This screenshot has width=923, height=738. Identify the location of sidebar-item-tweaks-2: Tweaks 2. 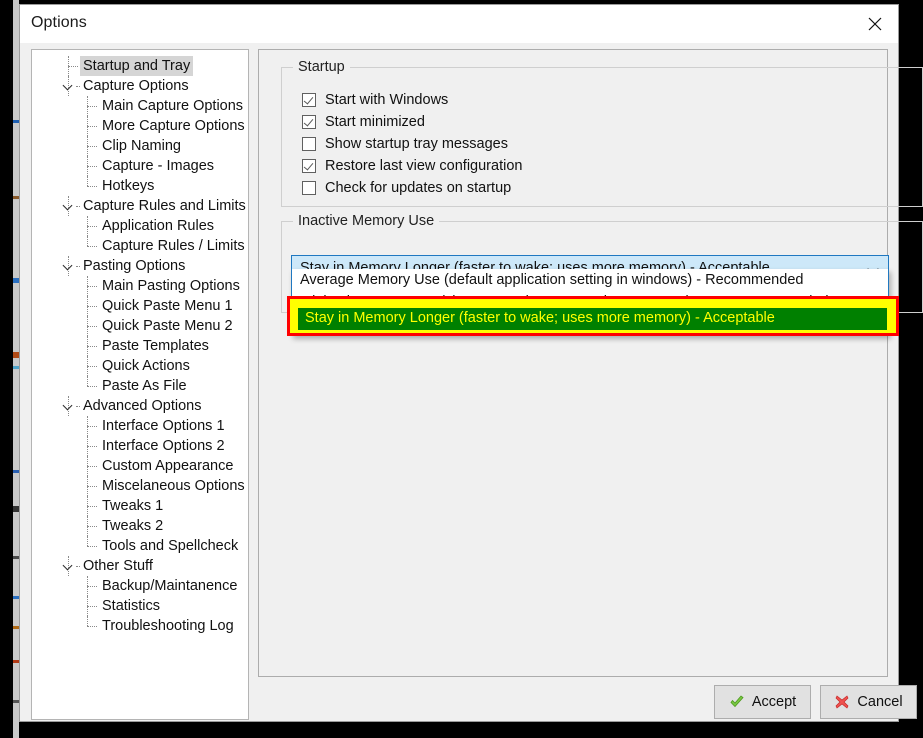
(140, 526).